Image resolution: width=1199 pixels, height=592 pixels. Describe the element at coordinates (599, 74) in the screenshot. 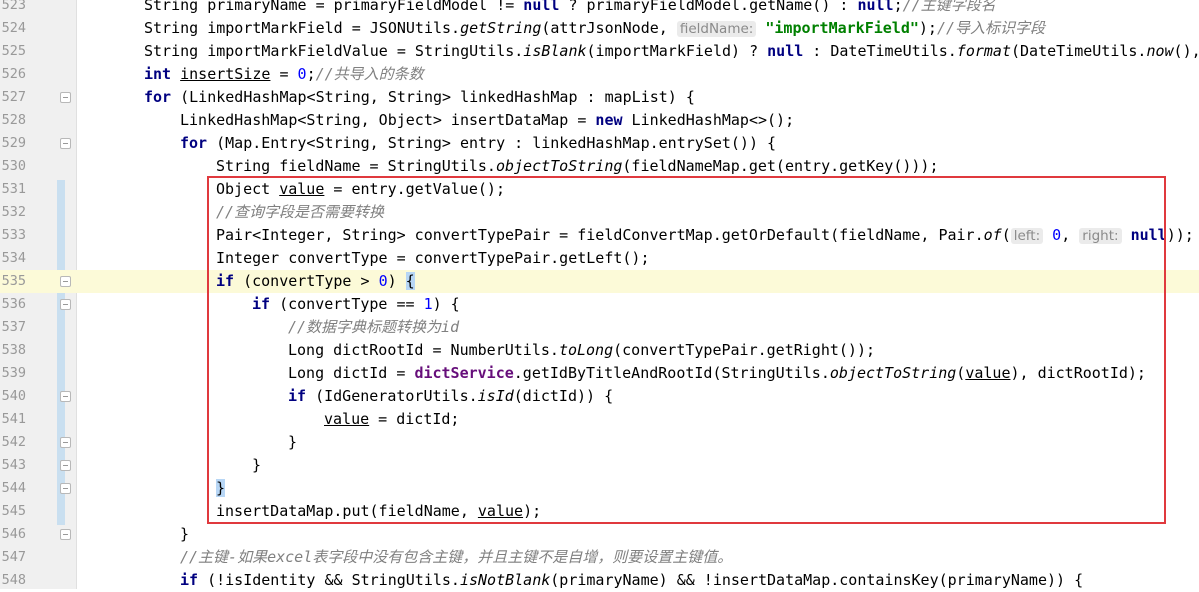

I see `code-line: 526 int insertSize = 0;//共导入的条数` at that location.